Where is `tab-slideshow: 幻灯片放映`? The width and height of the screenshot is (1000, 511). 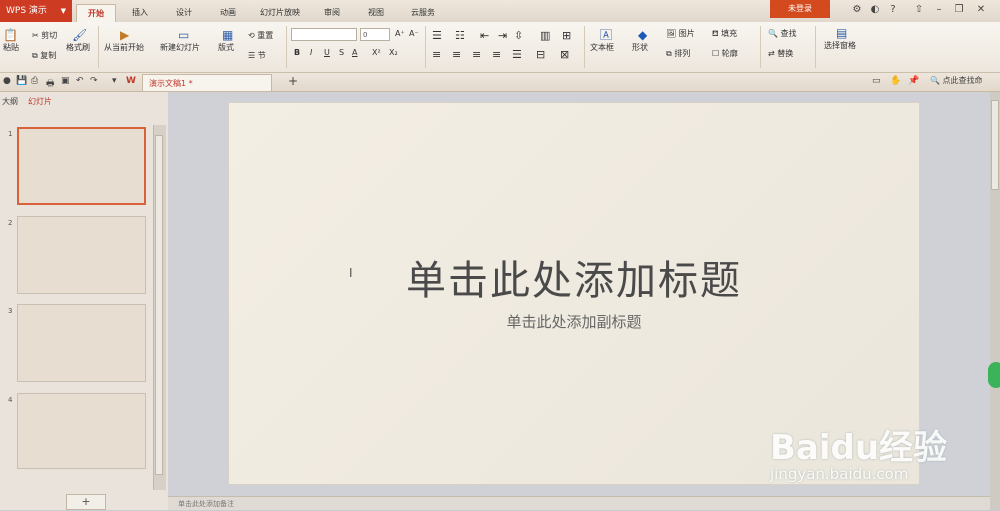
tab-slideshow: 幻灯片放映 is located at coordinates (280, 13).